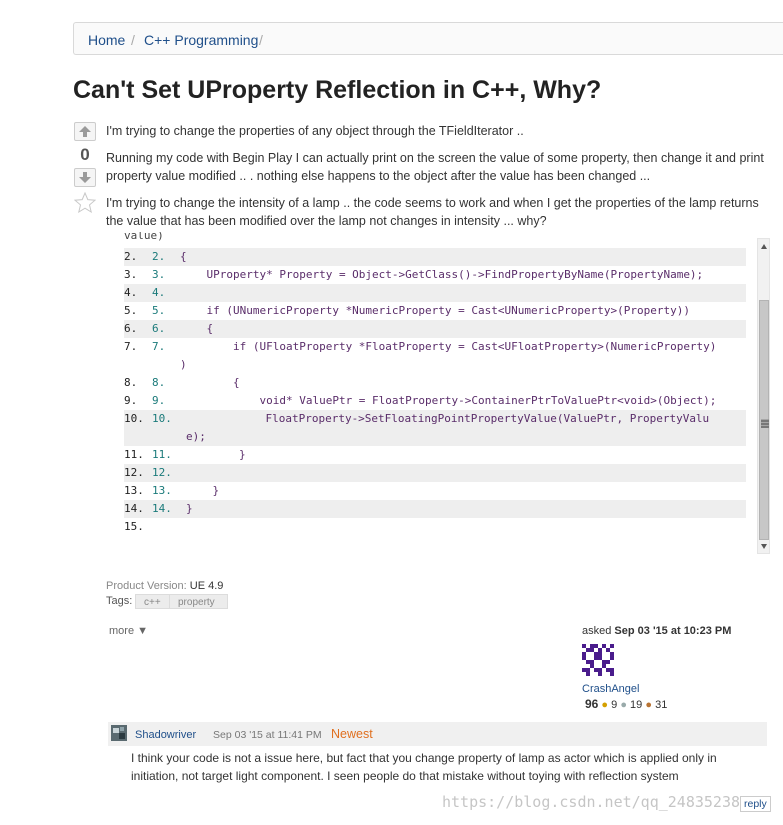 This screenshot has height=825, width=783. I want to click on scrollbar-thumb: ▬ ▬ ▬, so click(764, 420).